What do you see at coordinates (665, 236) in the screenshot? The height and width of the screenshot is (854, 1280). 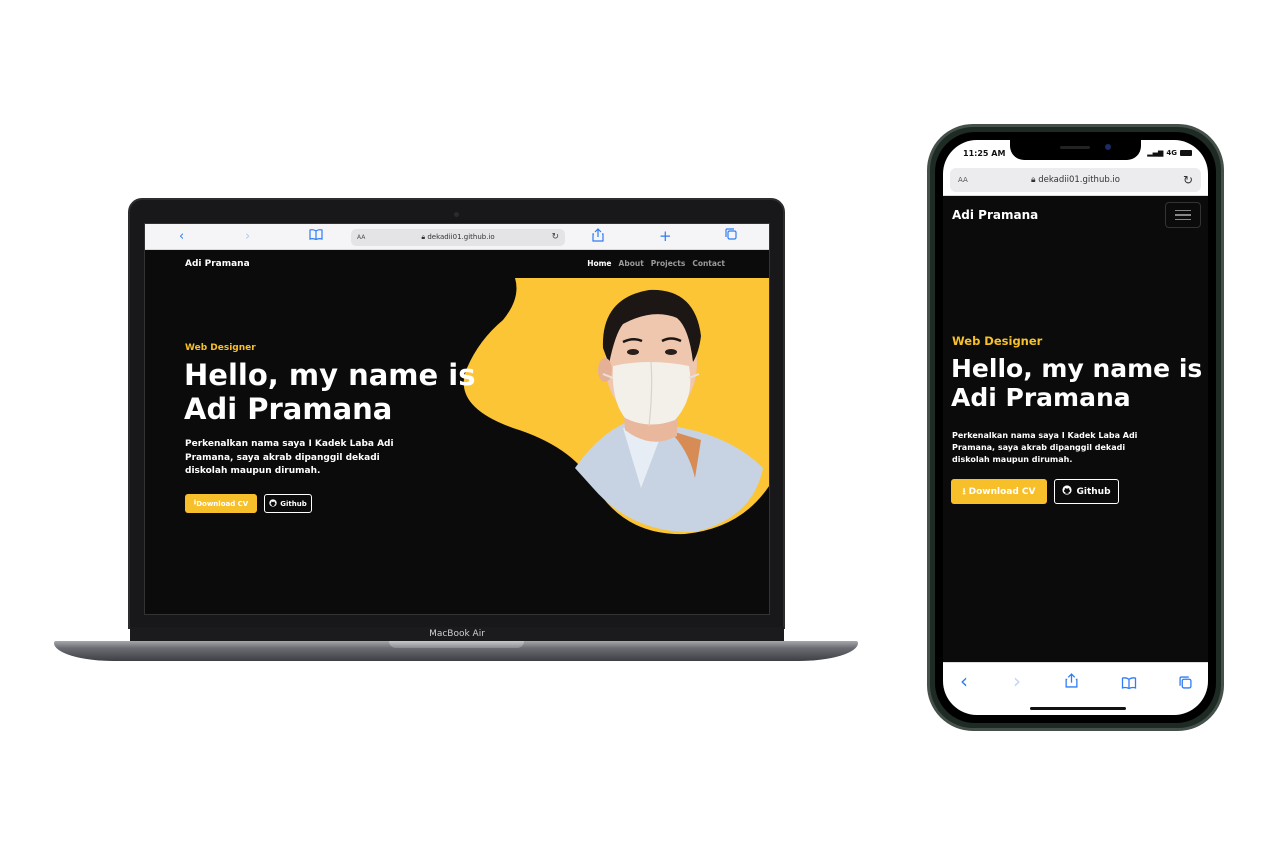 I see `new-tab-icon: +` at bounding box center [665, 236].